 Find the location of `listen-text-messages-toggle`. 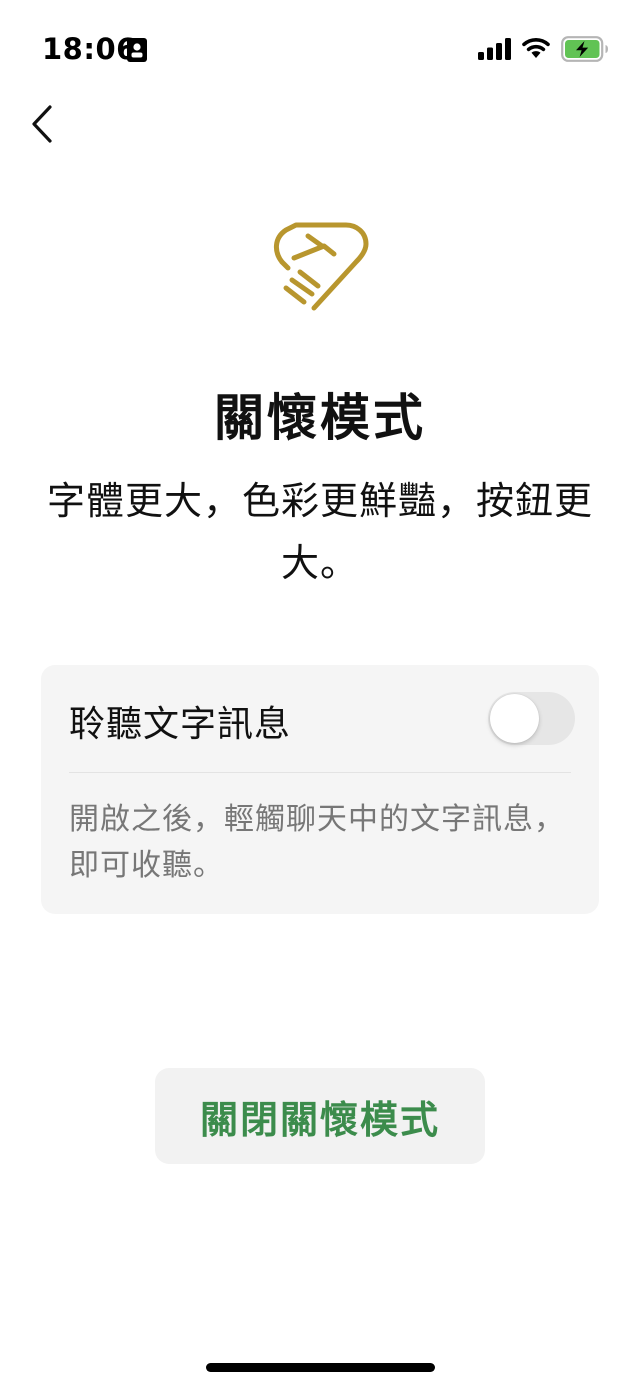

listen-text-messages-toggle is located at coordinates (531, 718).